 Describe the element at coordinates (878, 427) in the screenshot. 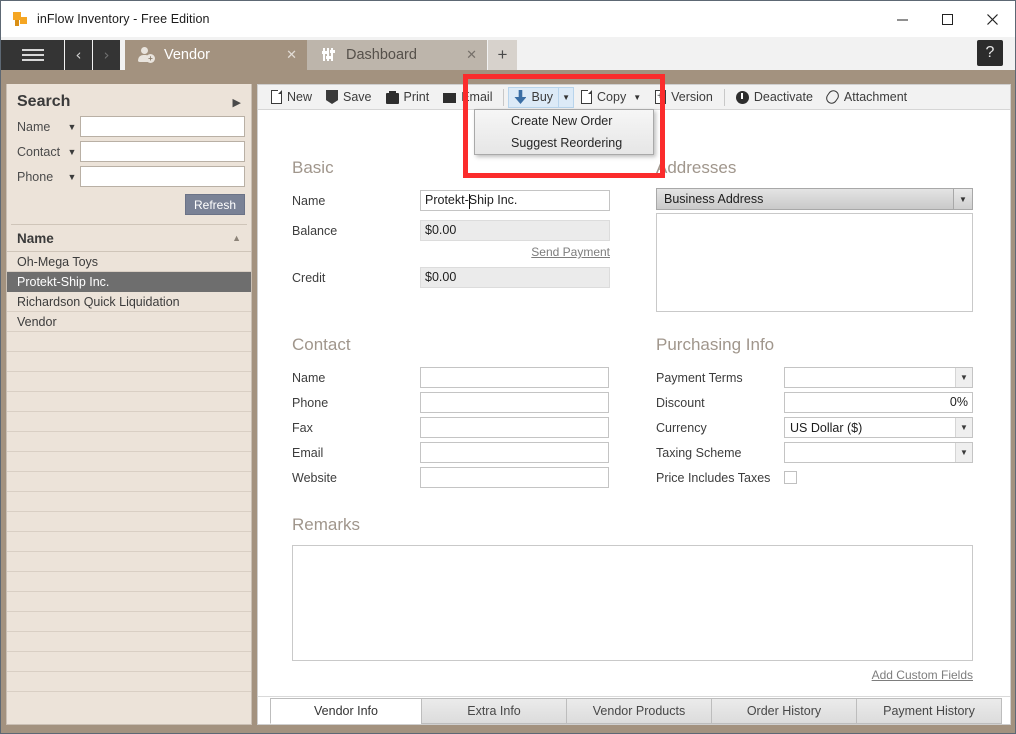

I see `currency-select: US Dollar ($) ▼` at that location.